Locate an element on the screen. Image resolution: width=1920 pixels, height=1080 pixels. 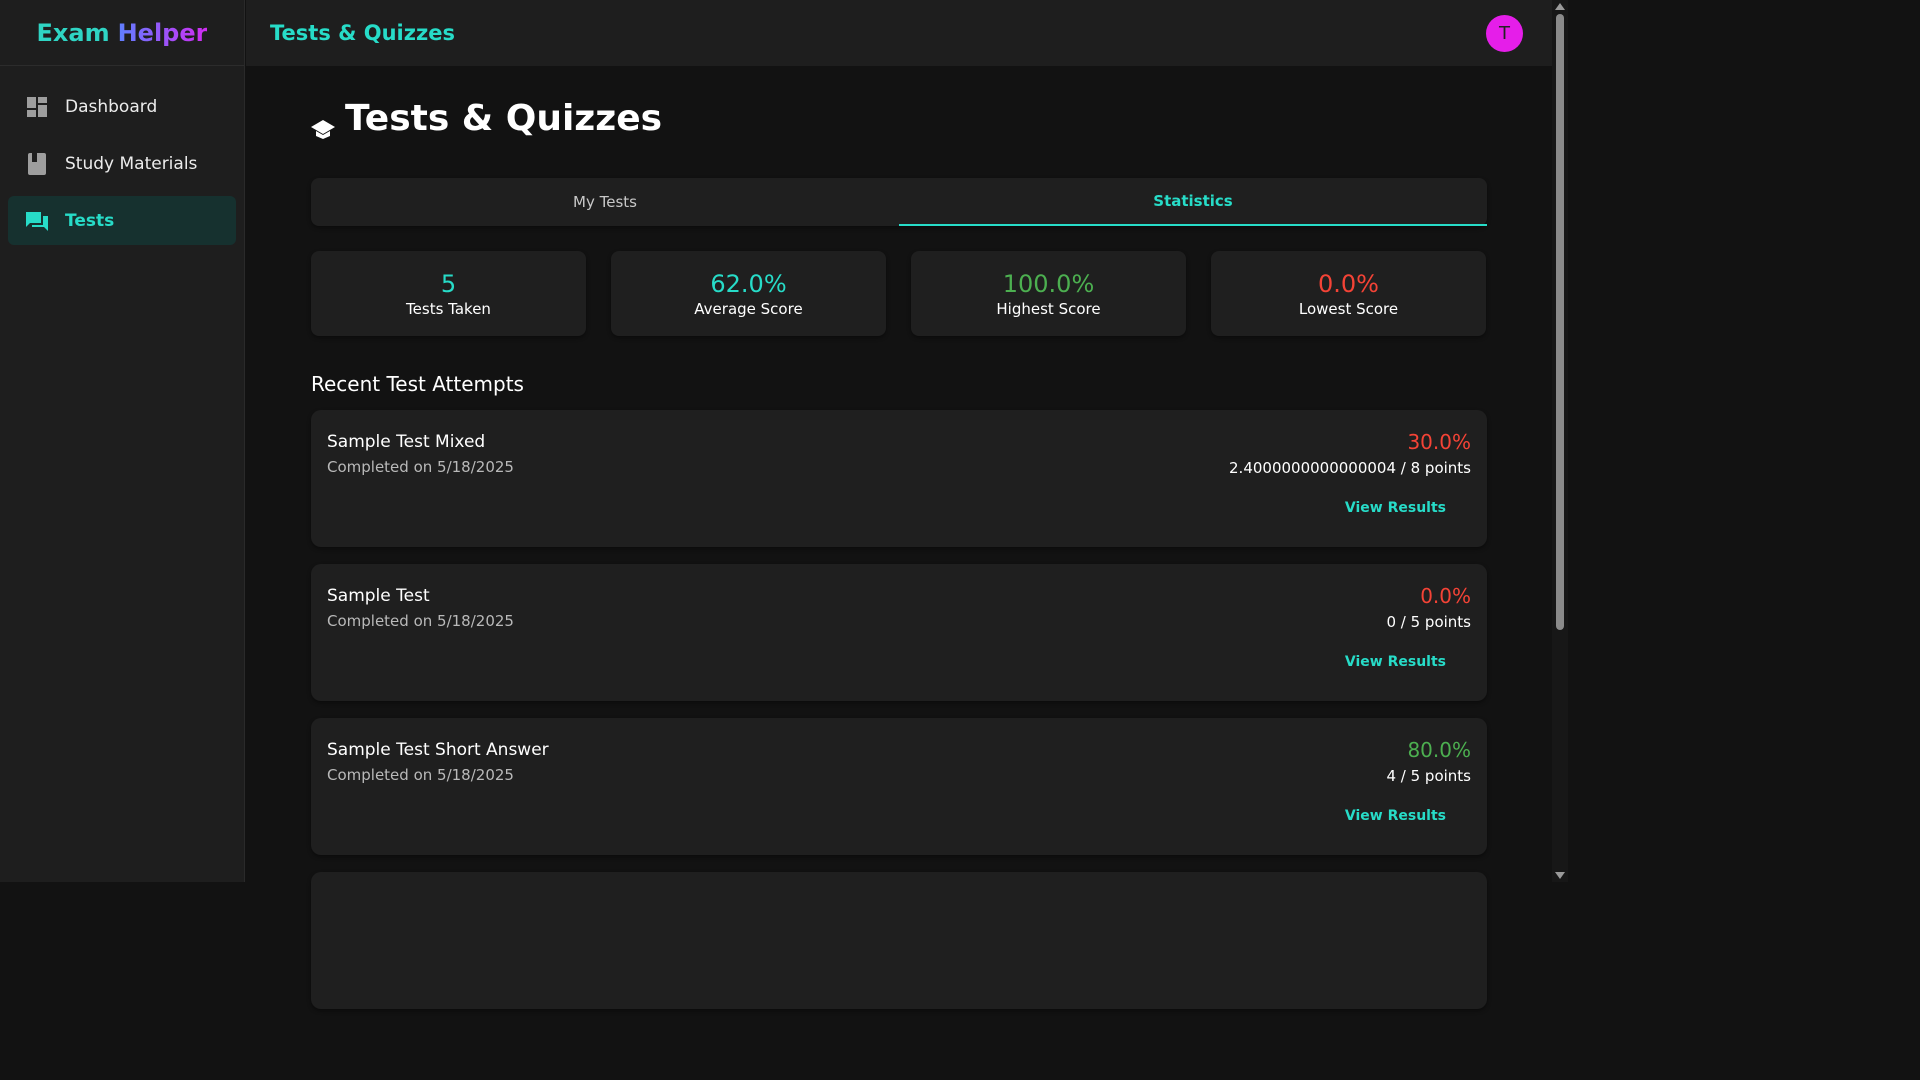
app-logo: Exam Helper is located at coordinates (122, 33).